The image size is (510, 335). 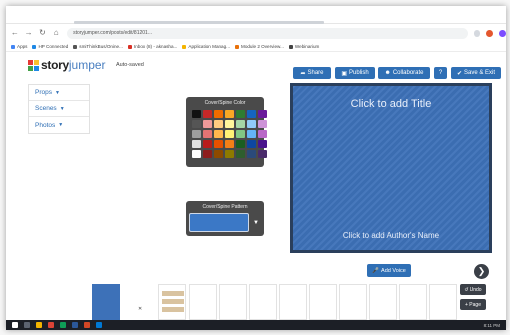 I want to click on home-icon: ⌂, so click(x=56, y=33).